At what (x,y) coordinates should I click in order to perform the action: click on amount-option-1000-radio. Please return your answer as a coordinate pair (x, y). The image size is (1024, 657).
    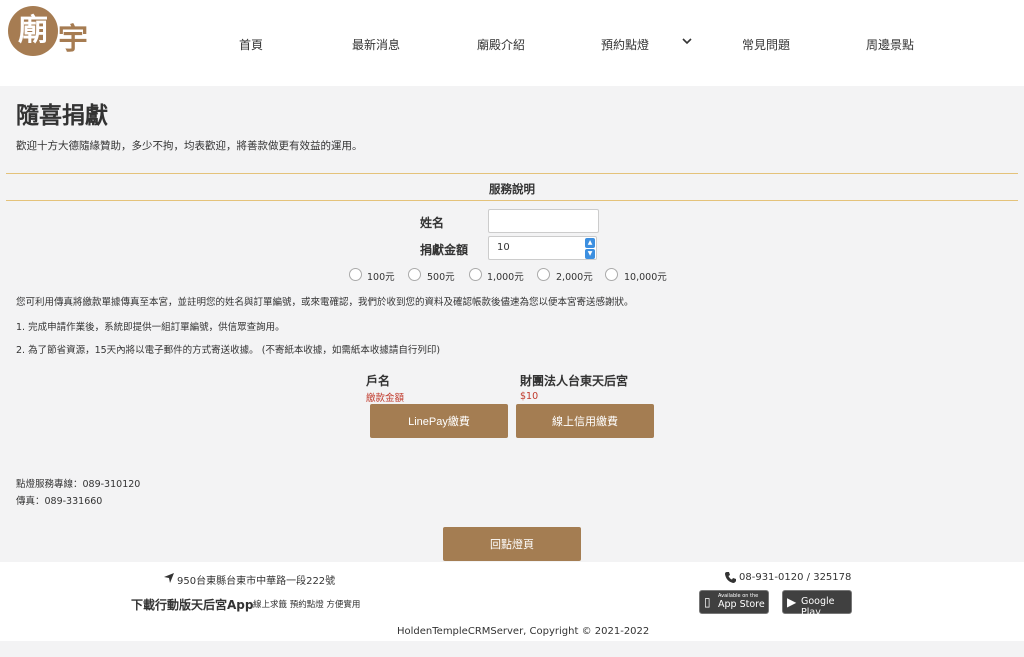
    Looking at the image, I should click on (475, 274).